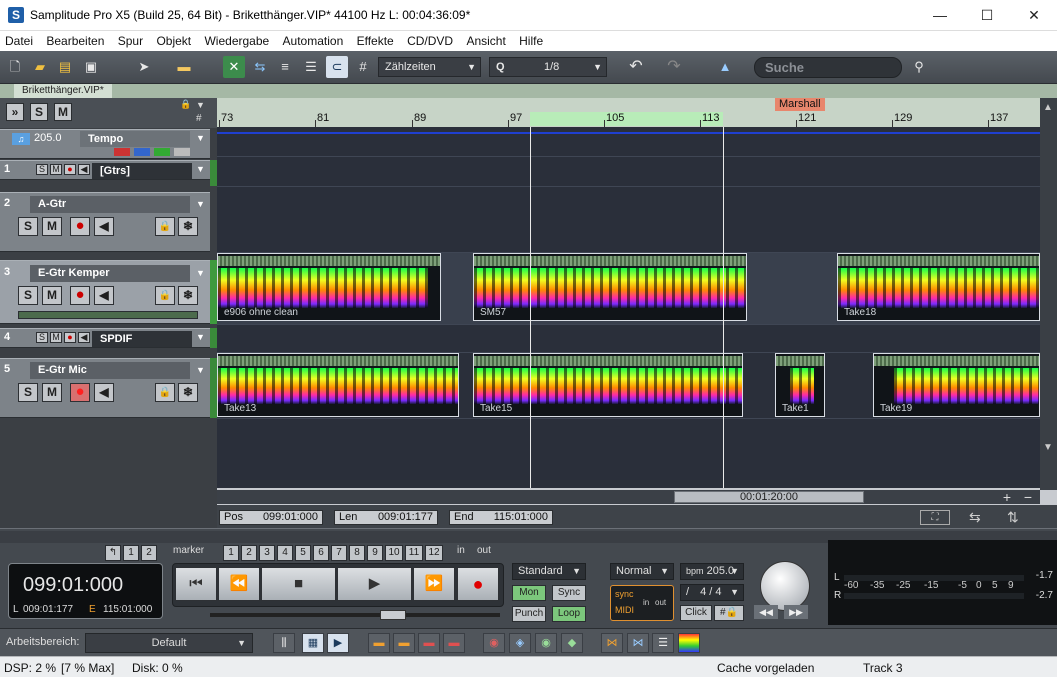  What do you see at coordinates (569, 614) in the screenshot?
I see `loop-button: Loop` at bounding box center [569, 614].